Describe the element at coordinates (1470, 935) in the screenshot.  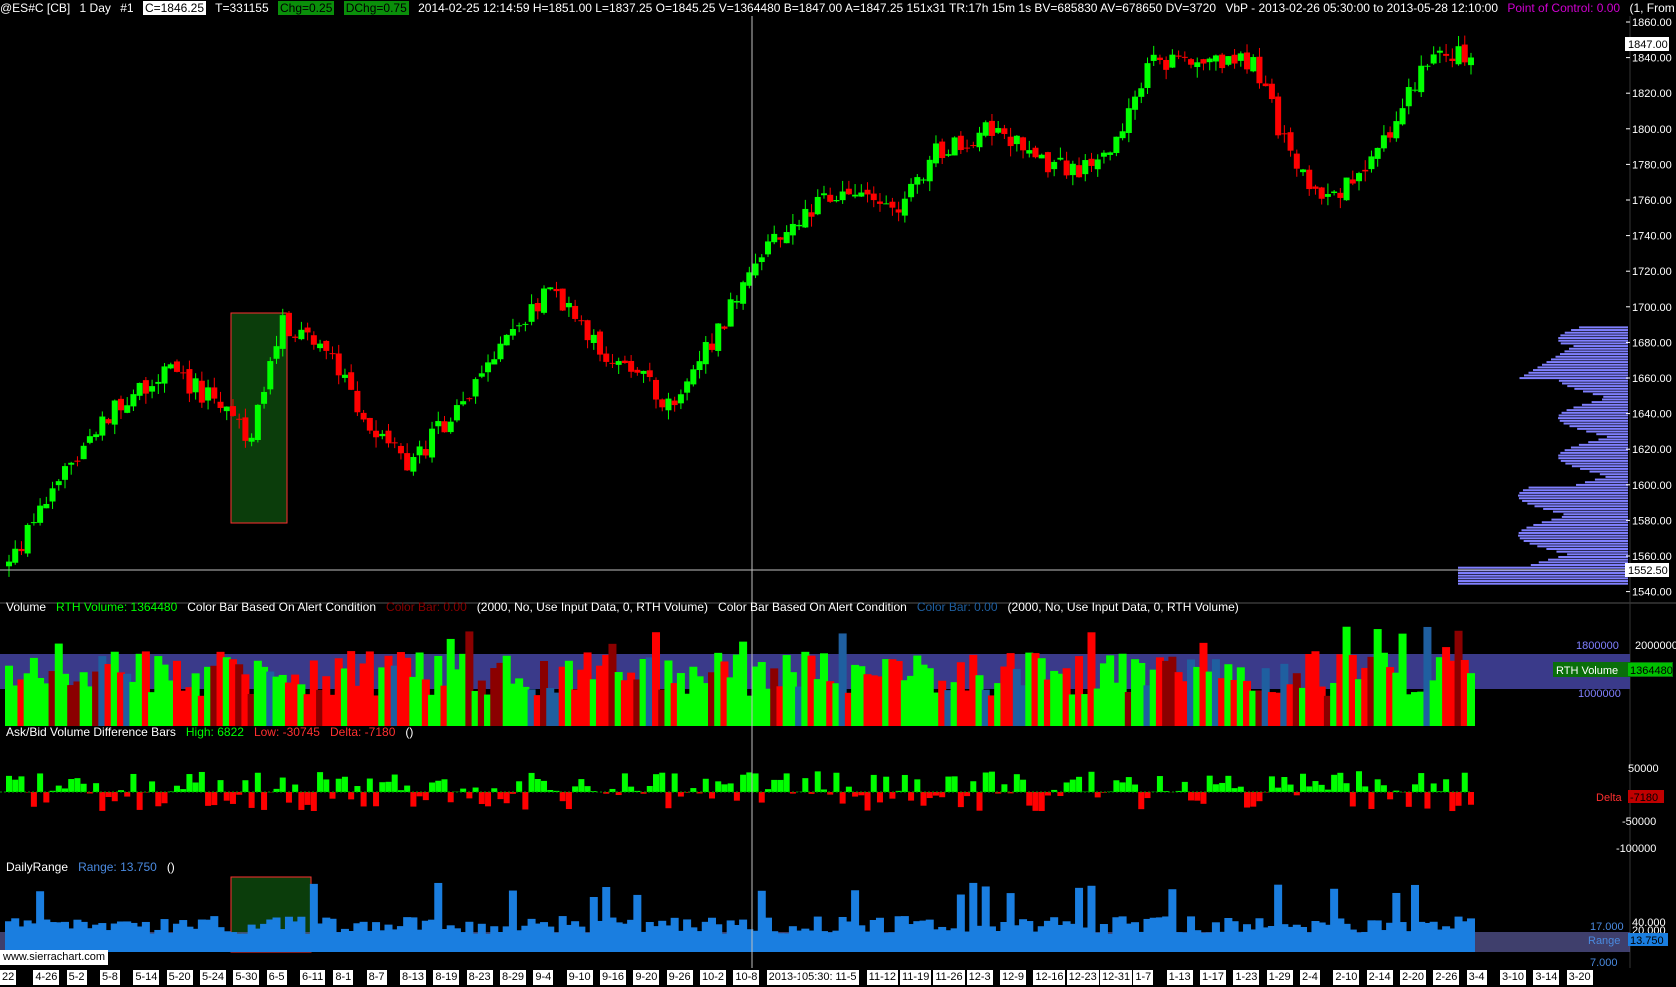
I see `range-bar` at that location.